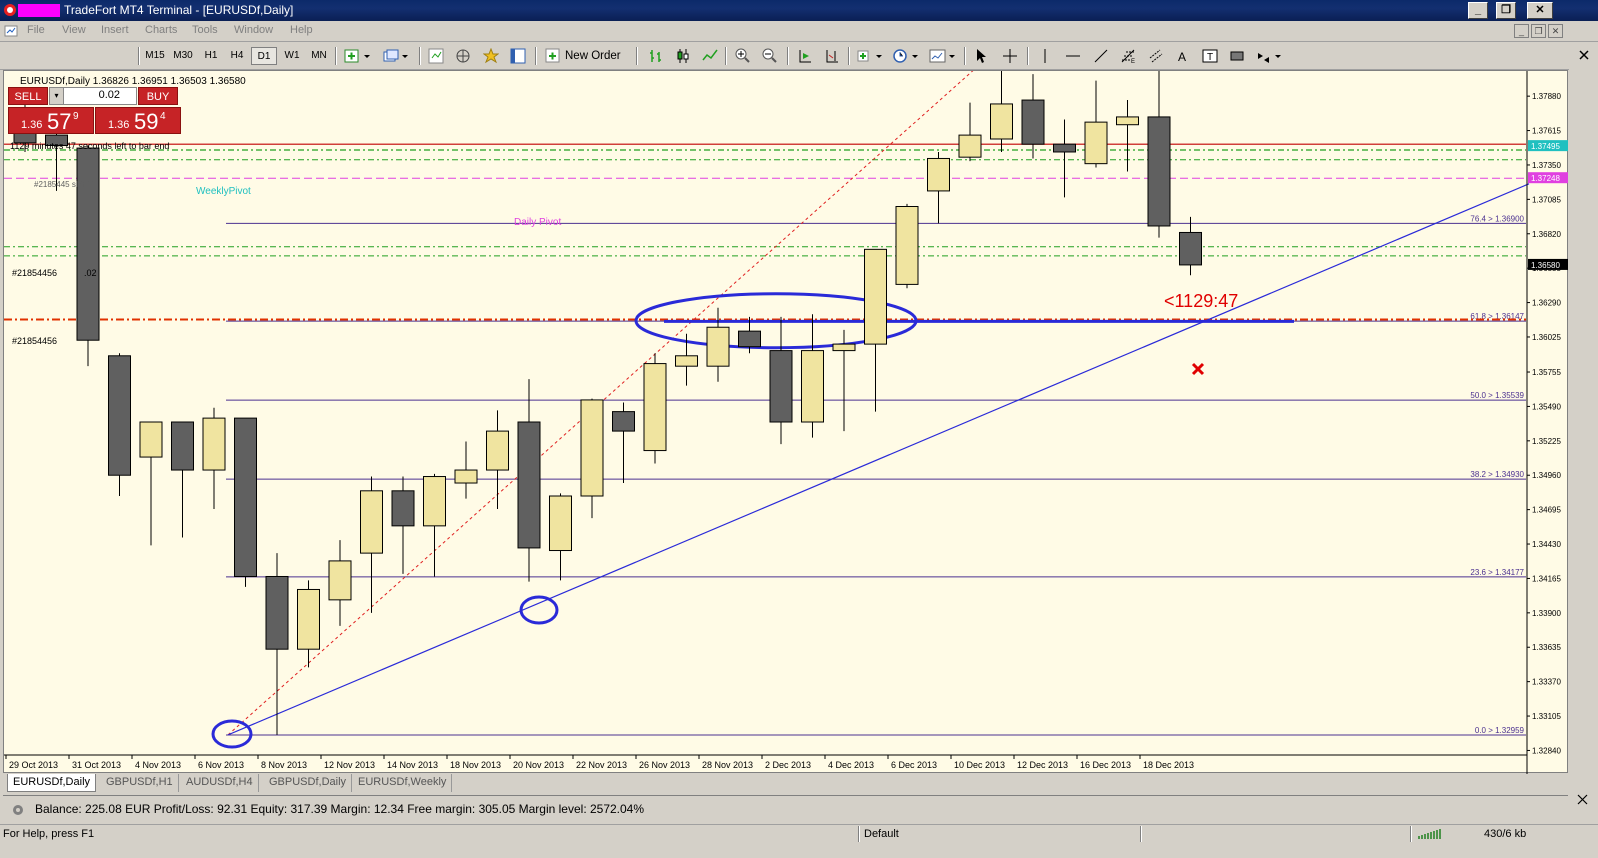  What do you see at coordinates (710, 56) in the screenshot?
I see `line-chart-button` at bounding box center [710, 56].